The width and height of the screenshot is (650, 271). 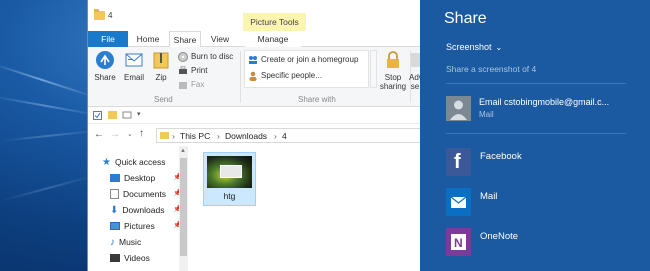 I want to click on facebook-icon: f, so click(x=458, y=162).